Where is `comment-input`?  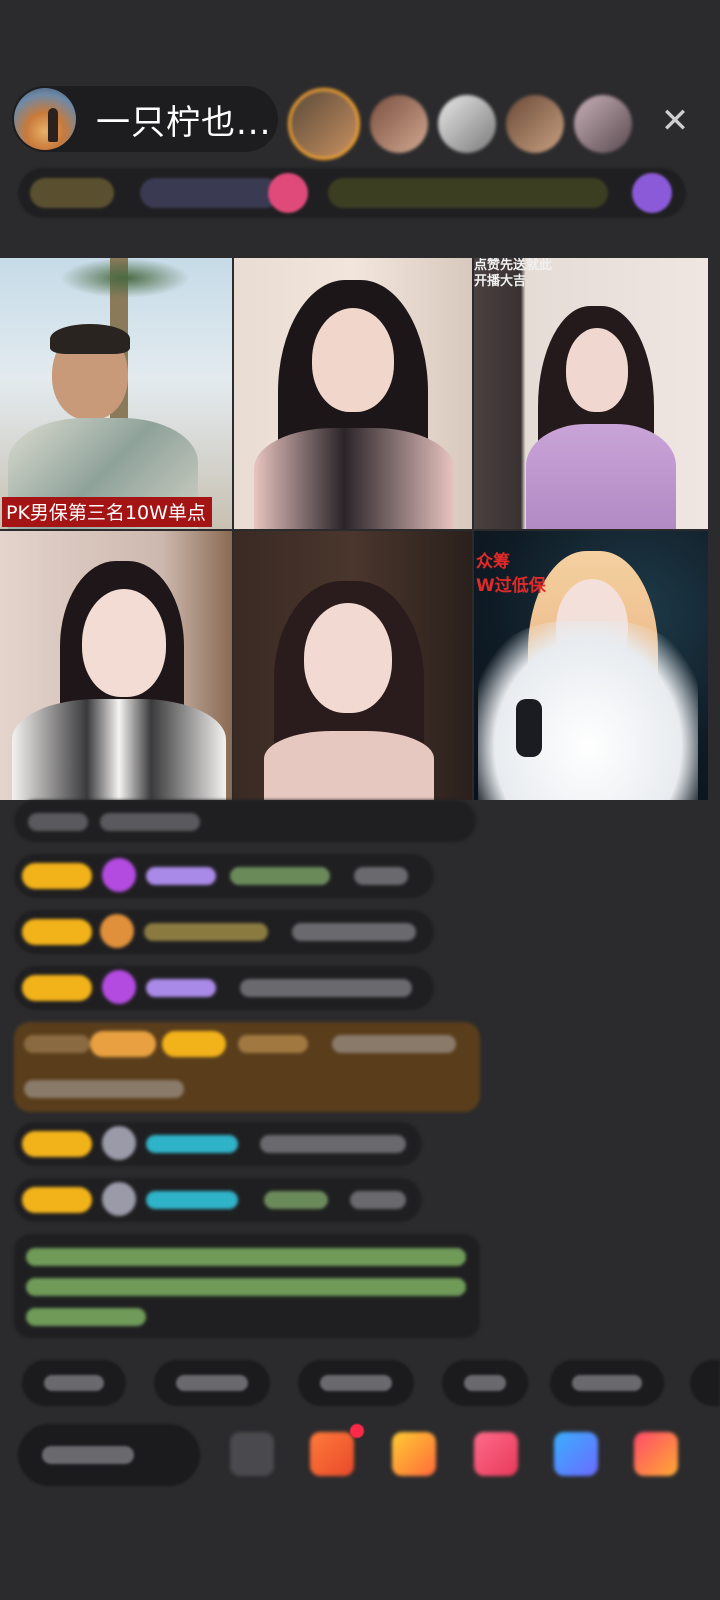 comment-input is located at coordinates (109, 1455).